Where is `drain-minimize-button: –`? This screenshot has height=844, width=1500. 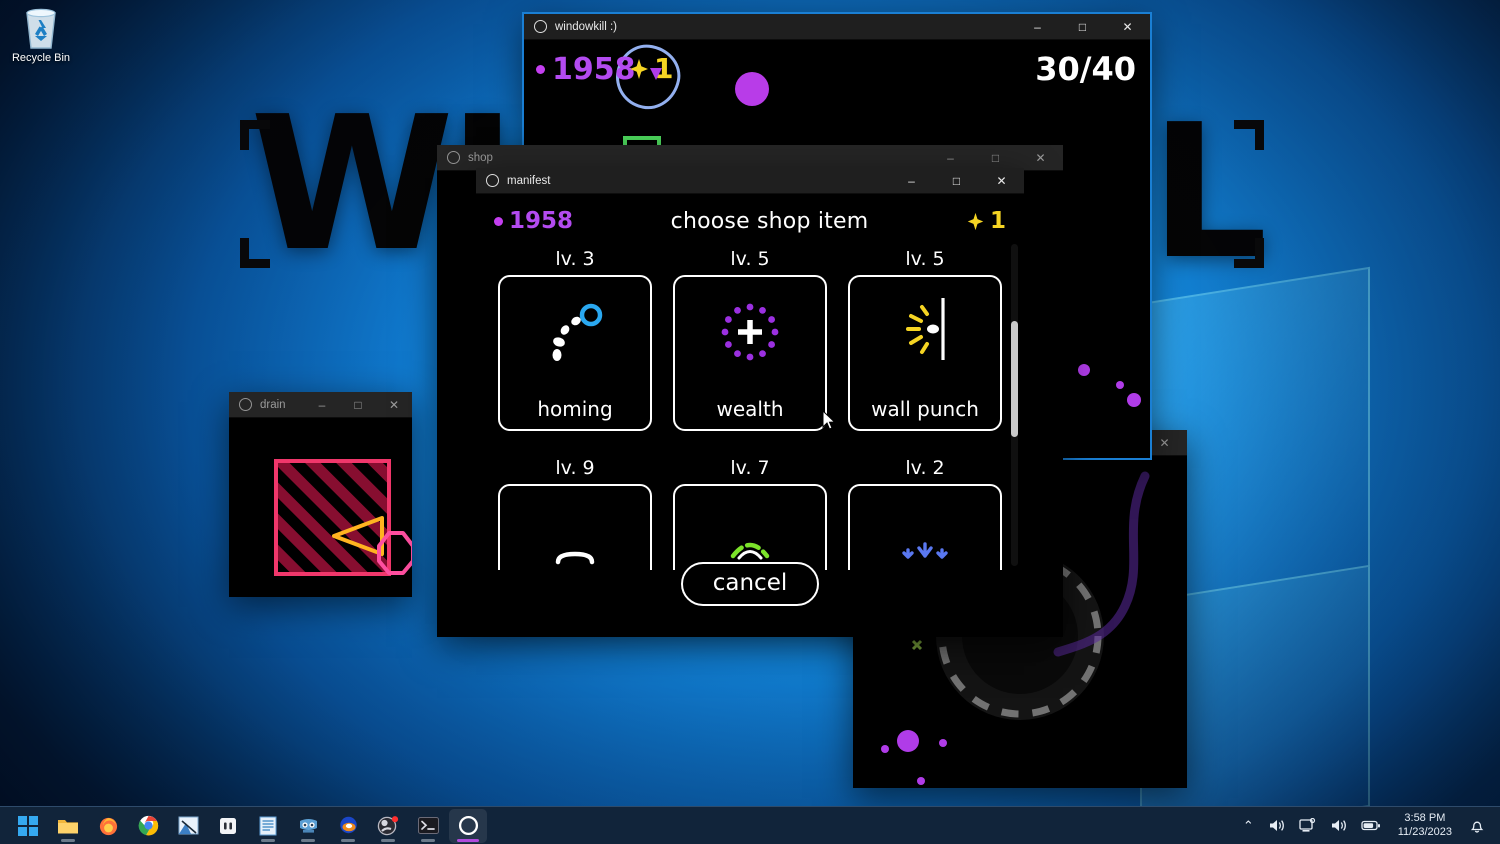
drain-minimize-button: – is located at coordinates (322, 404).